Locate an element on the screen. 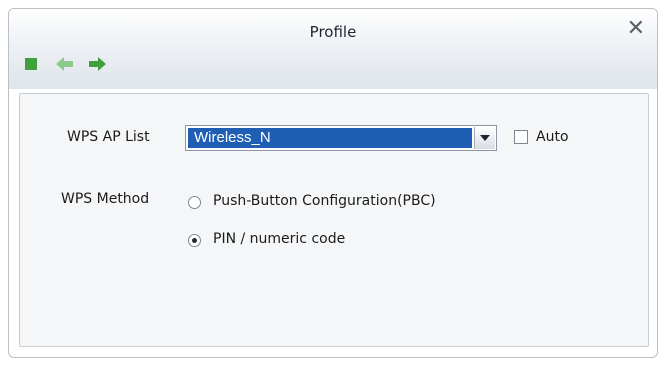  close-icon: ✕ is located at coordinates (636, 29).